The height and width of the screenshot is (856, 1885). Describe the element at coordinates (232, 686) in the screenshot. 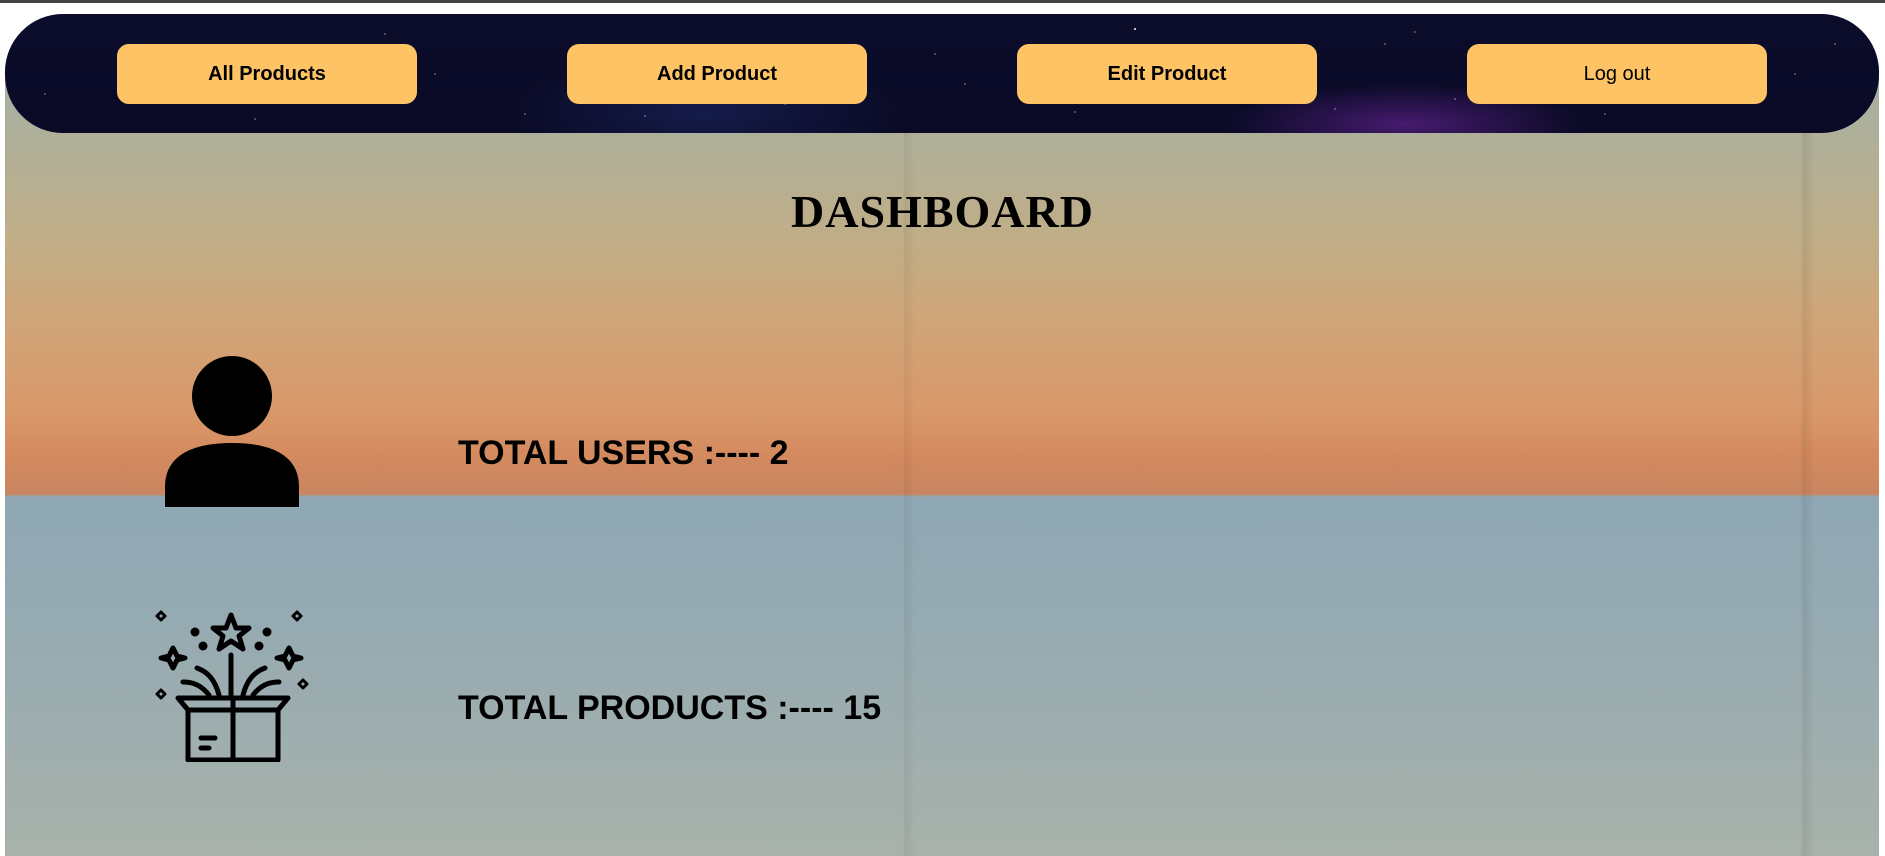

I see `gift-box-icon` at that location.